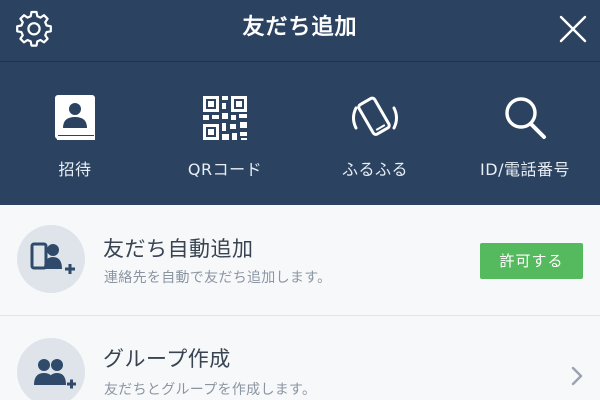 Image resolution: width=600 pixels, height=400 pixels. I want to click on shake-label: ふるふる, so click(374, 169).